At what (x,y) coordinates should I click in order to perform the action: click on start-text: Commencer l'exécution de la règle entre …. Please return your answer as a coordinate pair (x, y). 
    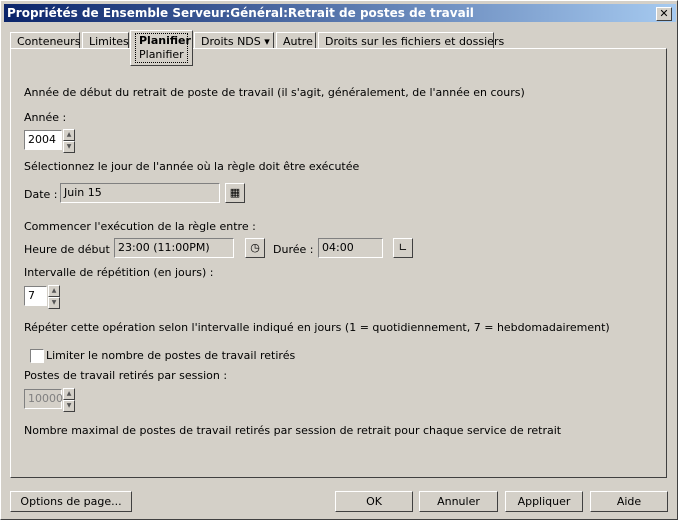
    Looking at the image, I should click on (140, 226).